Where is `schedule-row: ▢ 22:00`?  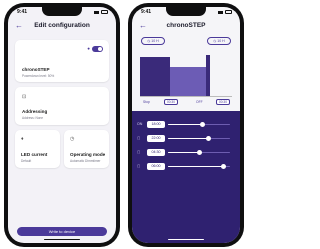 schedule-row: ▢ 22:00 is located at coordinates (186, 139).